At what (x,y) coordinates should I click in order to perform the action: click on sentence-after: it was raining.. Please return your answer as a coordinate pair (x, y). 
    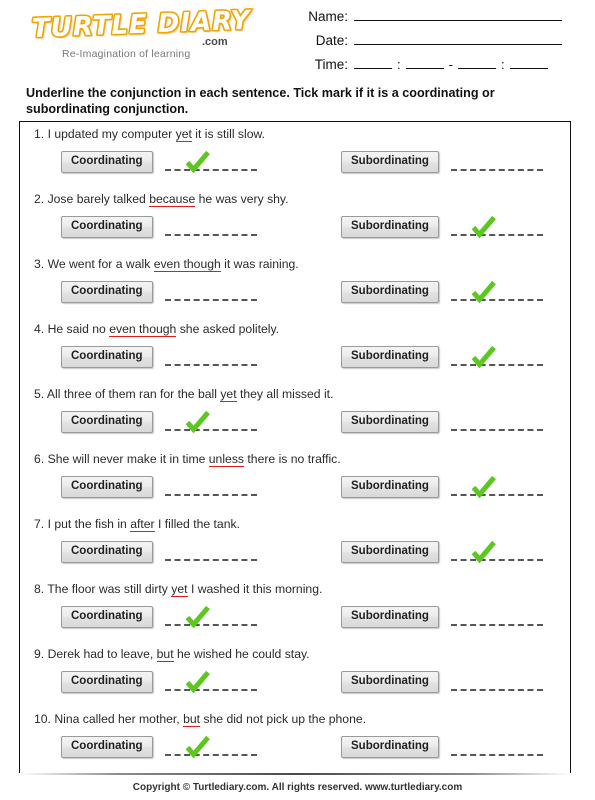
    Looking at the image, I should click on (259, 264).